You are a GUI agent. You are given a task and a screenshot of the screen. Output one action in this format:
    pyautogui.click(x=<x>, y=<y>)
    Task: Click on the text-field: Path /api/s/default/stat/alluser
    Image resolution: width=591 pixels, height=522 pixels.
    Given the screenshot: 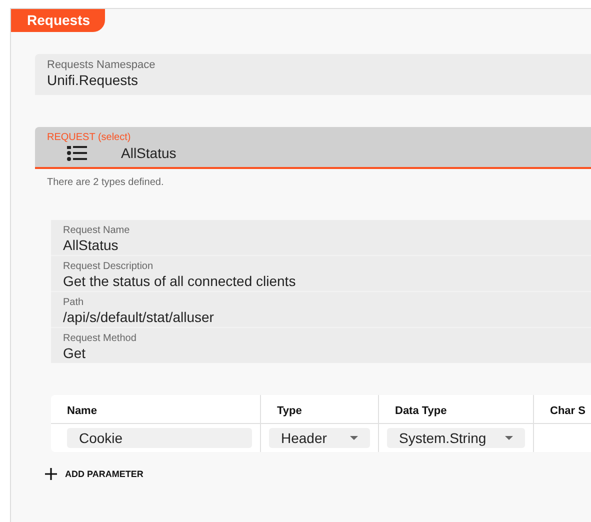 What is the action you would take?
    pyautogui.click(x=321, y=309)
    